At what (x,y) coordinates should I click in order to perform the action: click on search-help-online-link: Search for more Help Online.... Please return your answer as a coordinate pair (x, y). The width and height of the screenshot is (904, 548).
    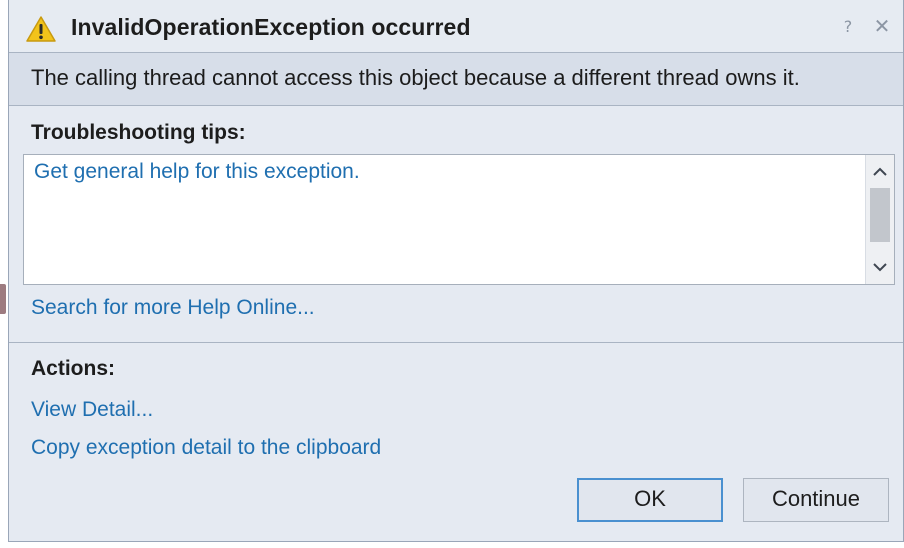
    Looking at the image, I should click on (173, 308).